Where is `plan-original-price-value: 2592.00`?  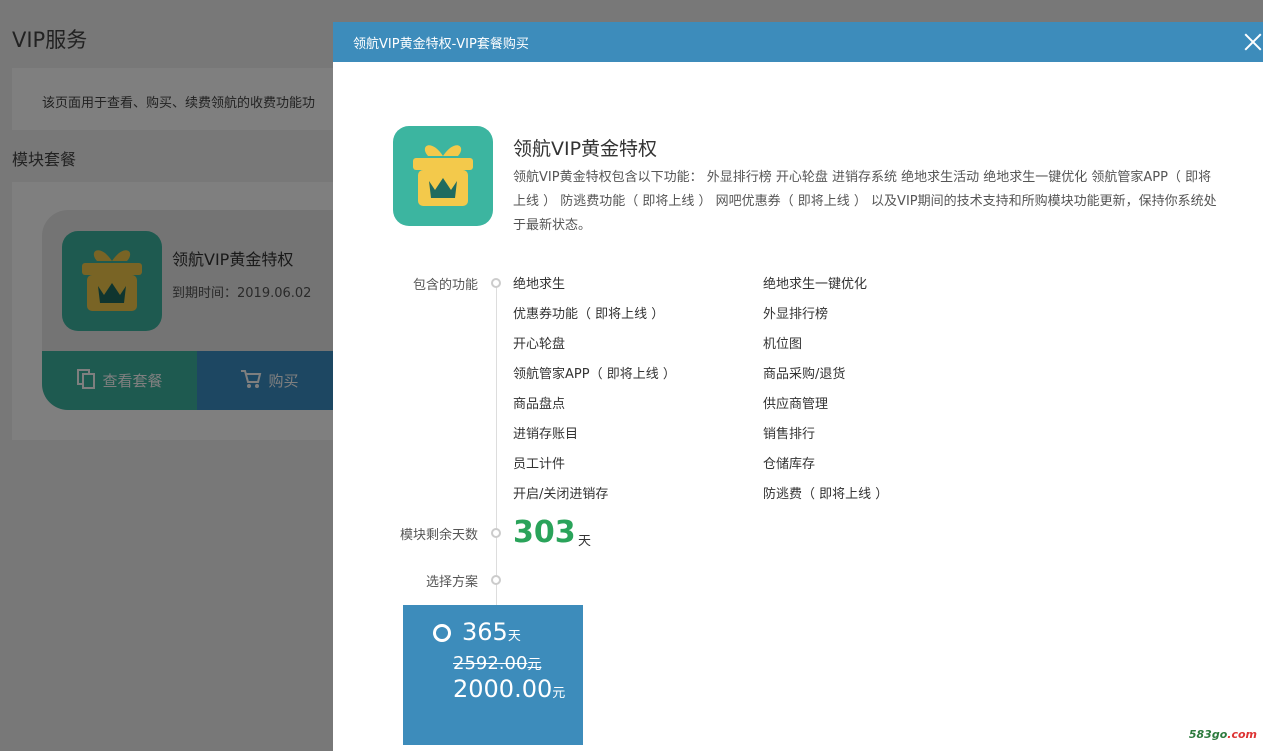
plan-original-price-value: 2592.00 is located at coordinates (490, 663).